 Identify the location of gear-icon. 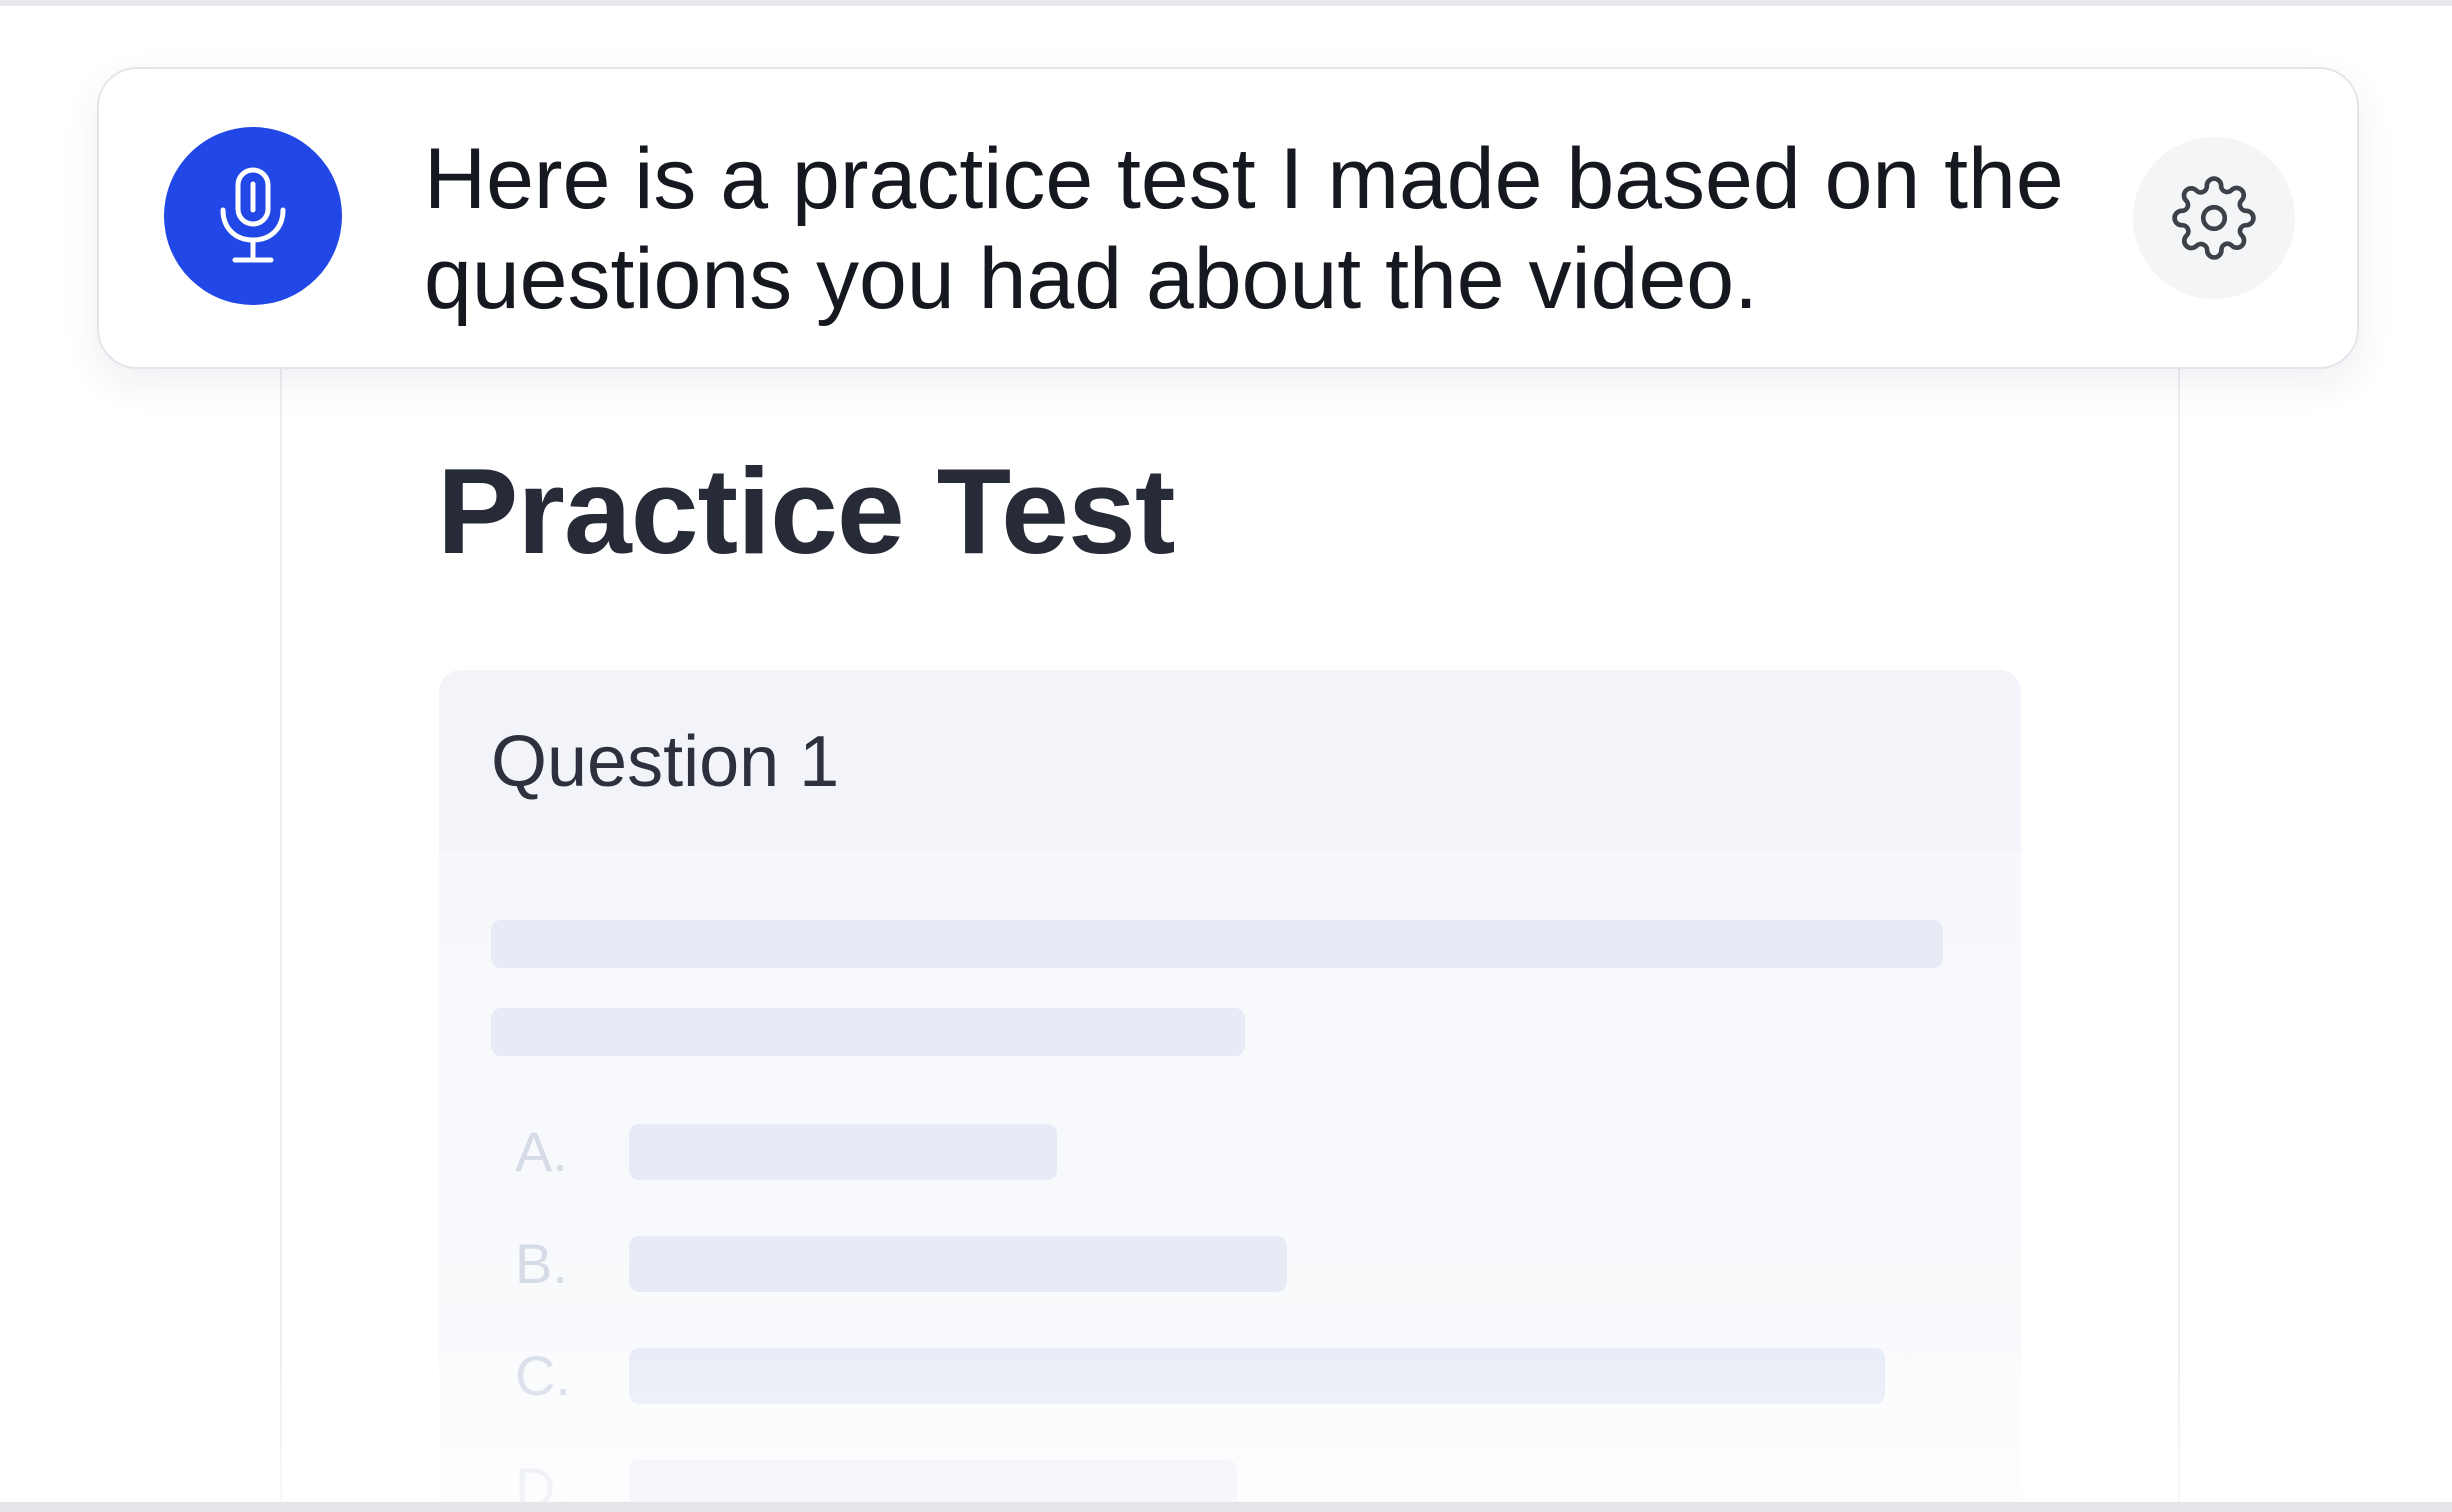
(2214, 218).